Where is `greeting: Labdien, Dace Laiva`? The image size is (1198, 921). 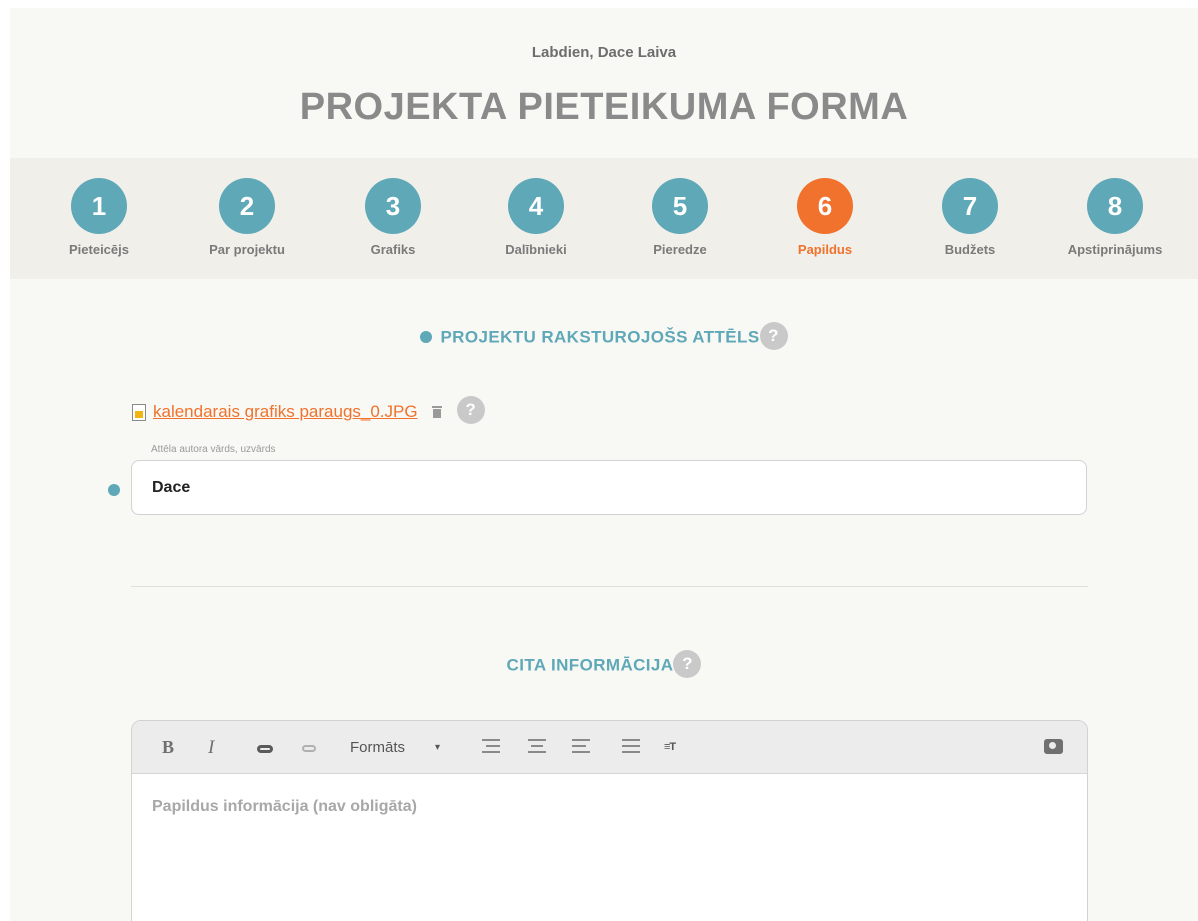
greeting: Labdien, Dace Laiva is located at coordinates (604, 52).